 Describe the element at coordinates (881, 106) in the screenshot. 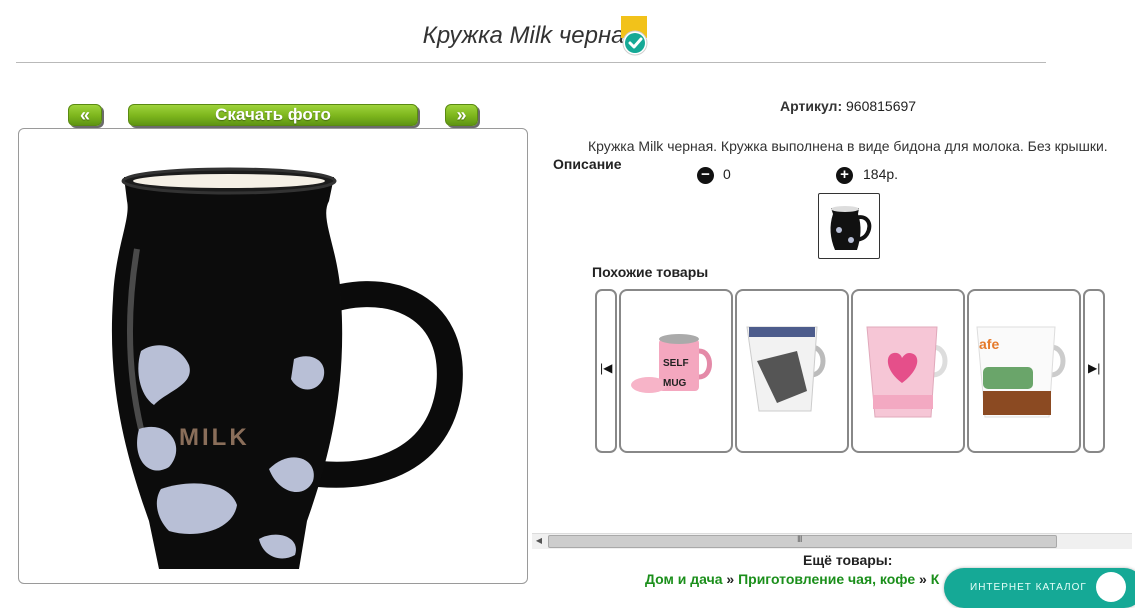

I see `article-value: 960815697` at that location.